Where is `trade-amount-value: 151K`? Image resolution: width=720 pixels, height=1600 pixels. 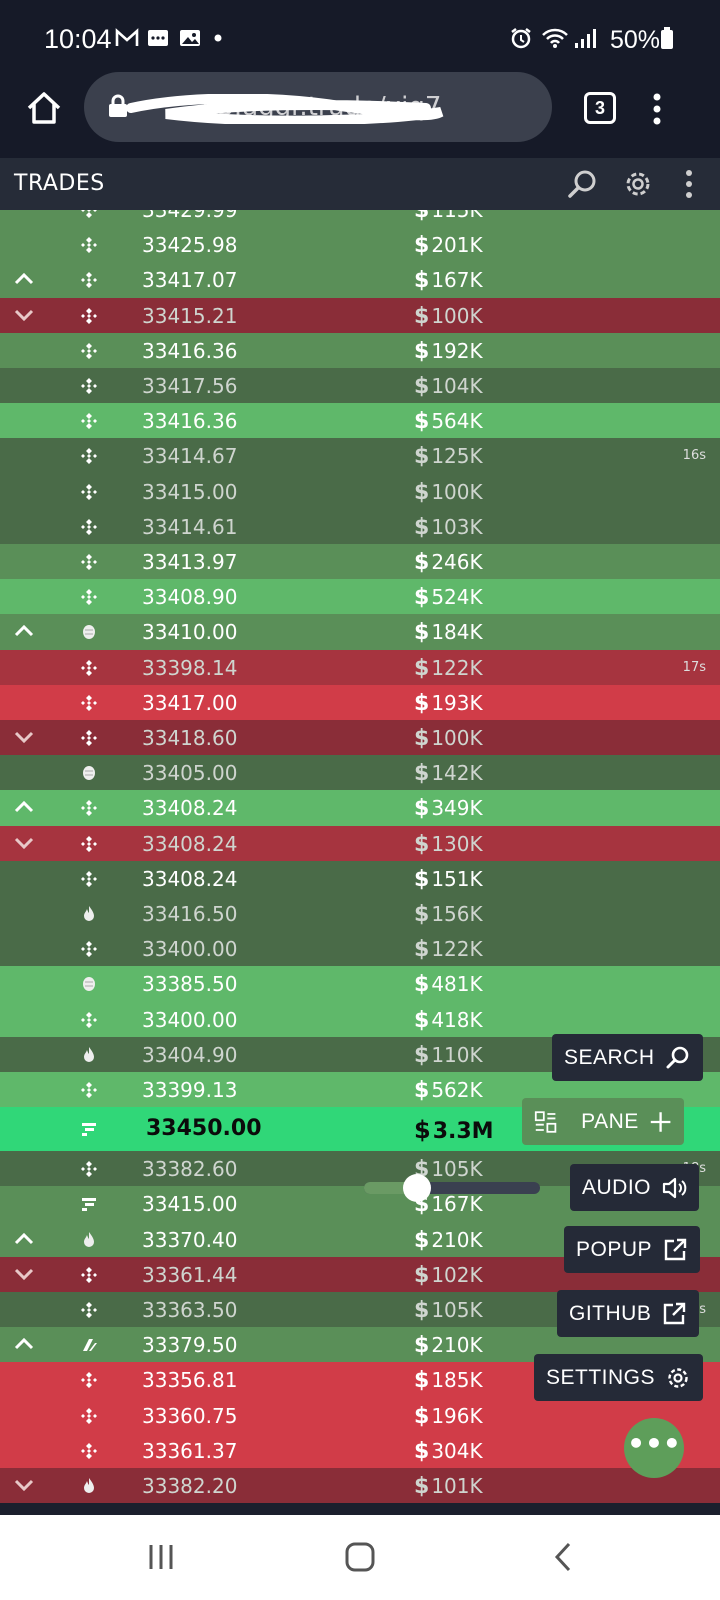
trade-amount-value: 151K is located at coordinates (457, 878).